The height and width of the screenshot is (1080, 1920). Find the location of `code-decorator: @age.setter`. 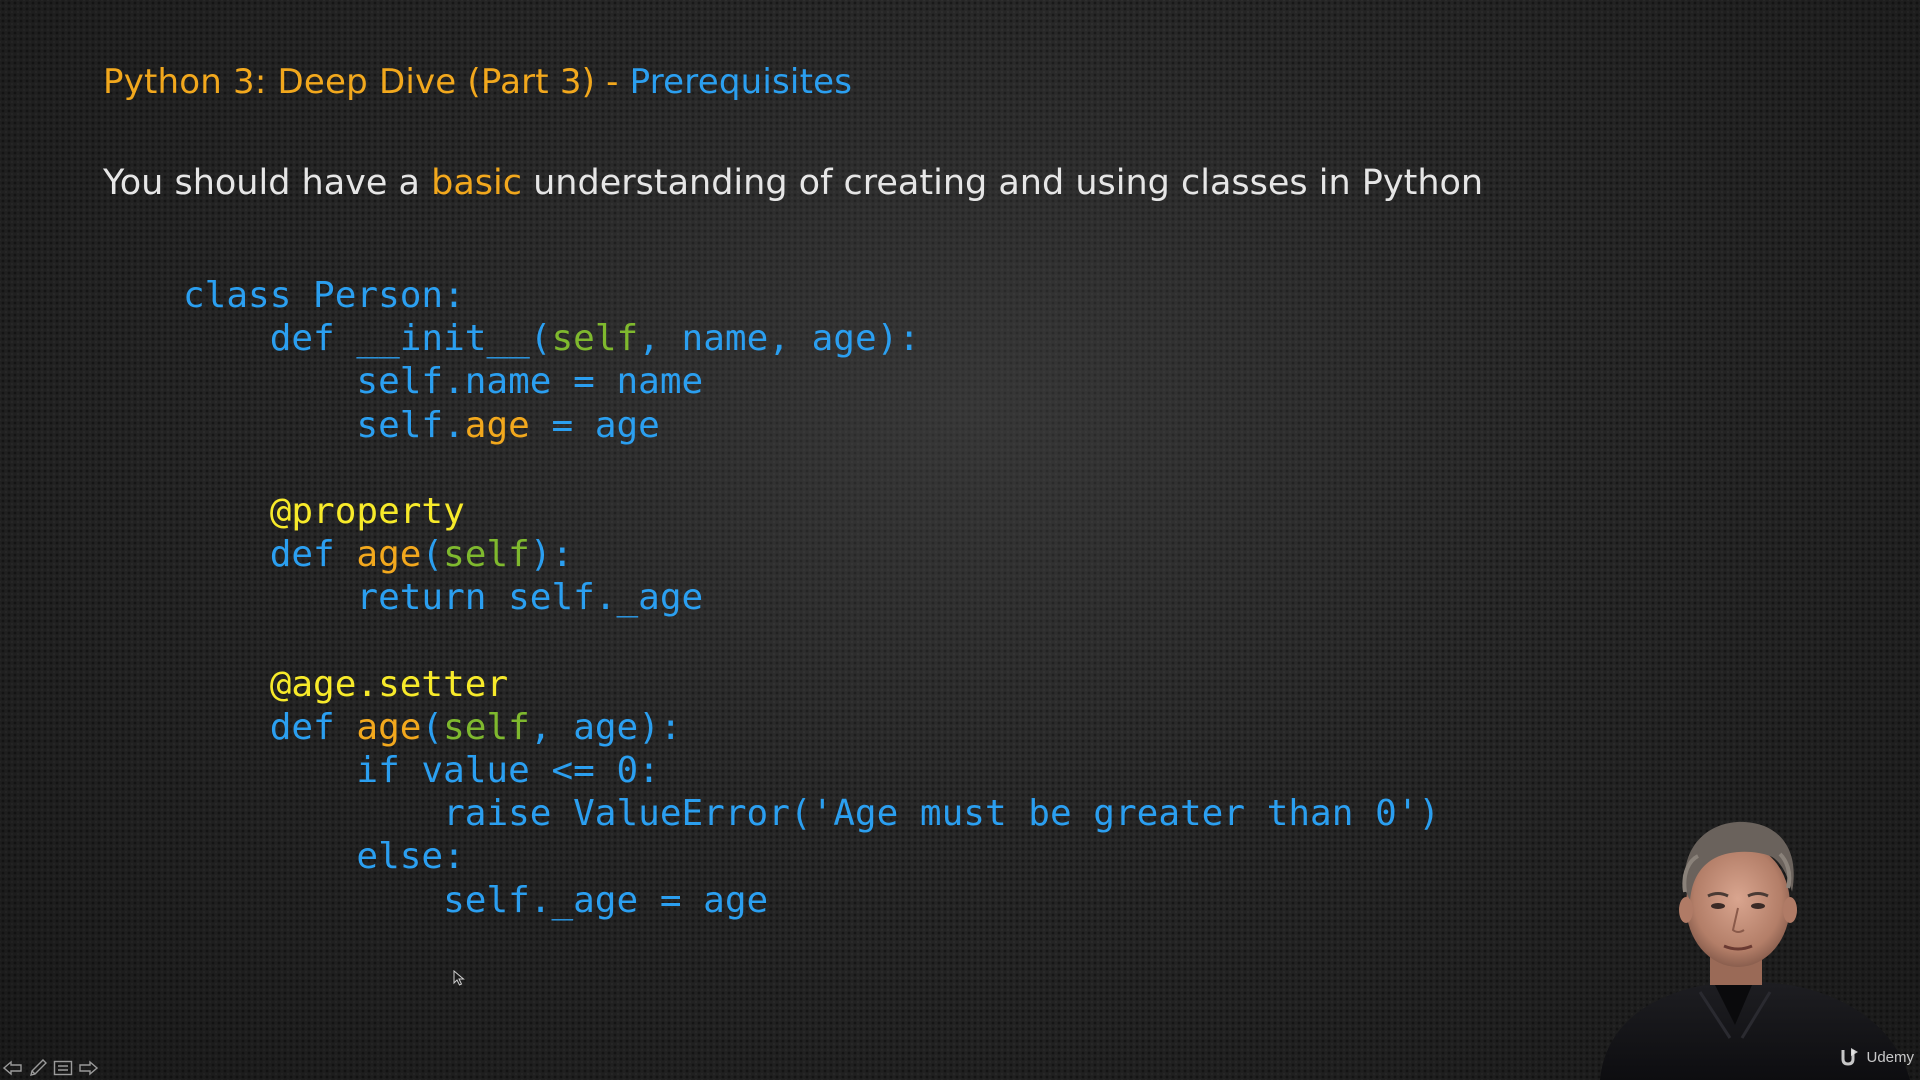

code-decorator: @age.setter is located at coordinates (389, 684).